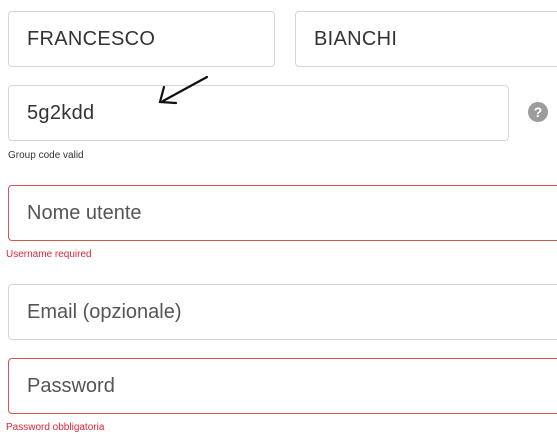  I want to click on first-name-value: FRANCESCO, so click(91, 38).